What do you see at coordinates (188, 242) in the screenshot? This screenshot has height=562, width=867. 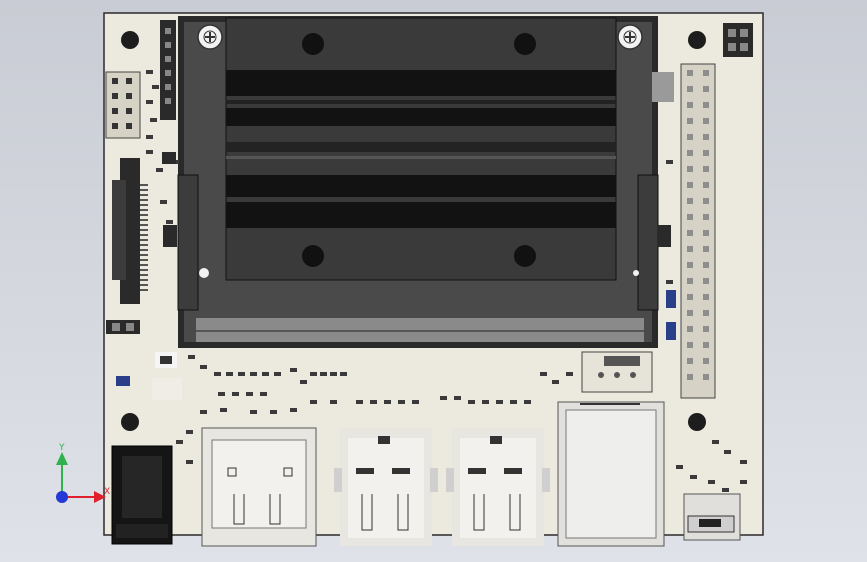 I see `socket-latch-left` at bounding box center [188, 242].